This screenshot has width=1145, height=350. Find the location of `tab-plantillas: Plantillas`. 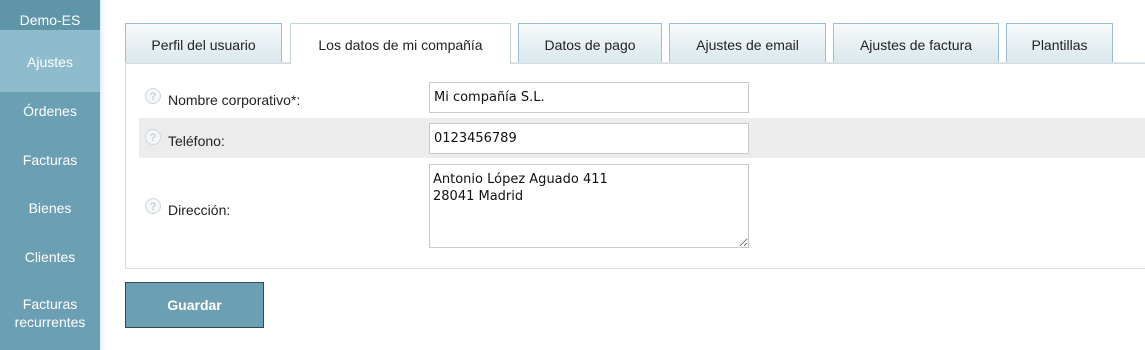

tab-plantillas: Plantillas is located at coordinates (1059, 42).